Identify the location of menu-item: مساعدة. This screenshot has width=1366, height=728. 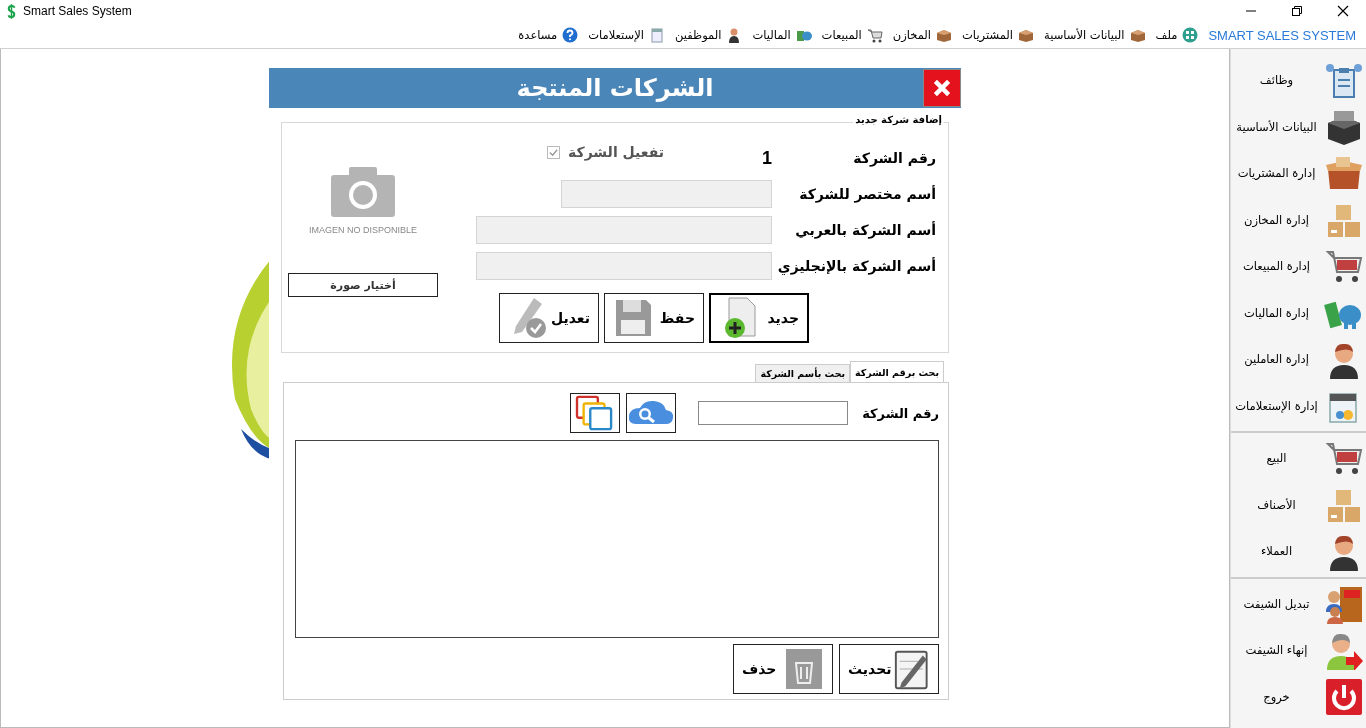
(548, 35).